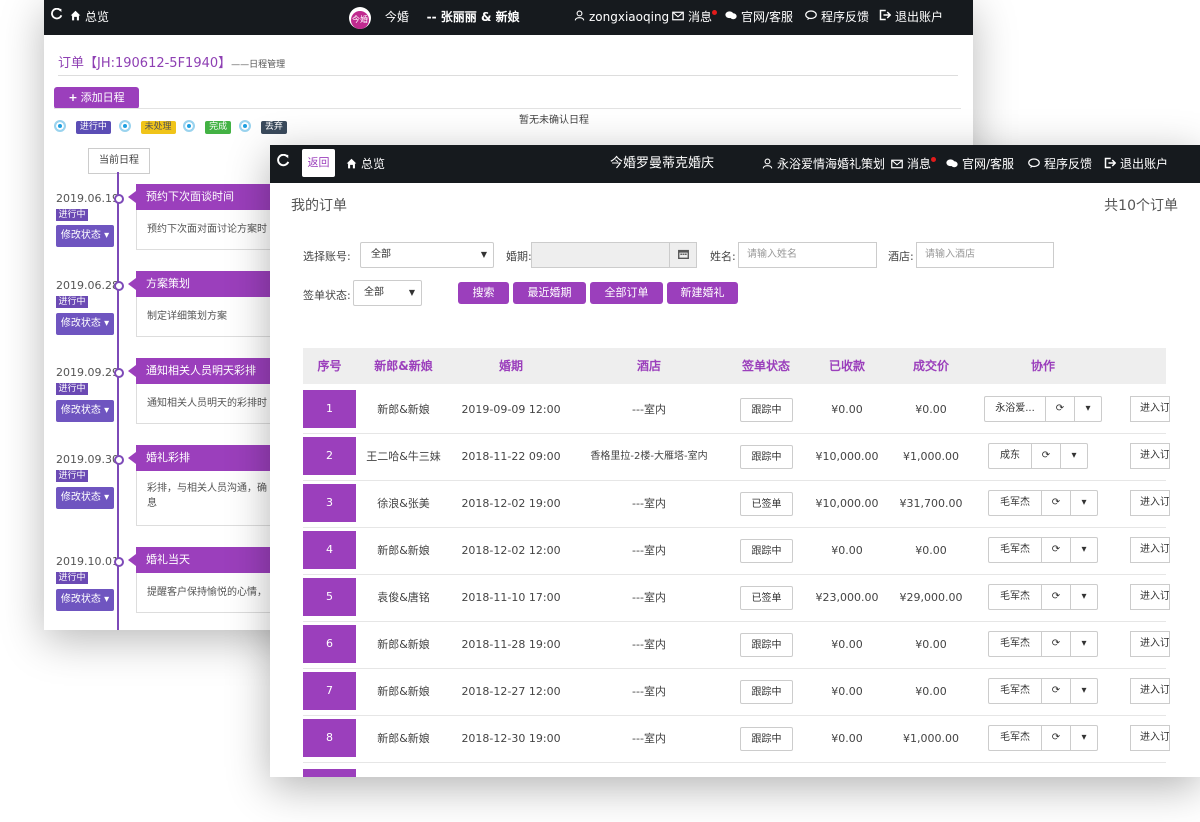 Image resolution: width=1200 pixels, height=822 pixels. I want to click on radio-unprocessed, so click(124, 125).